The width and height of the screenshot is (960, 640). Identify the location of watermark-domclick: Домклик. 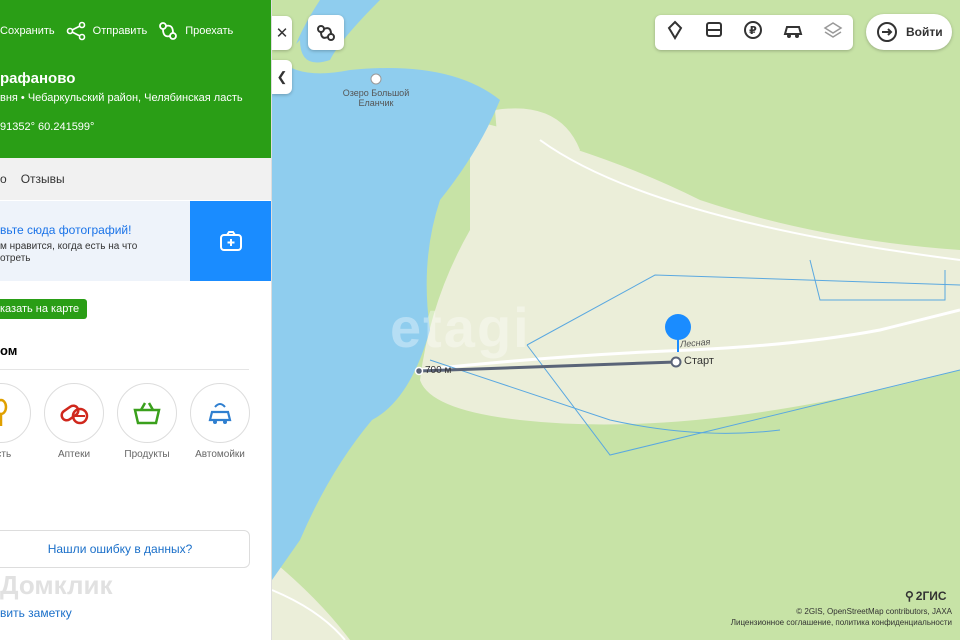
(56, 585).